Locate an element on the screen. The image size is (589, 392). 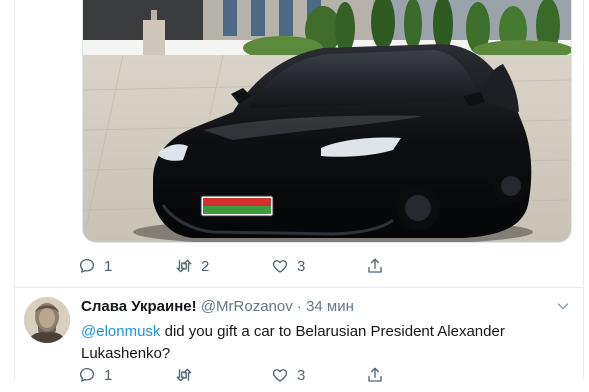
timeline-left-border is located at coordinates (14, 190).